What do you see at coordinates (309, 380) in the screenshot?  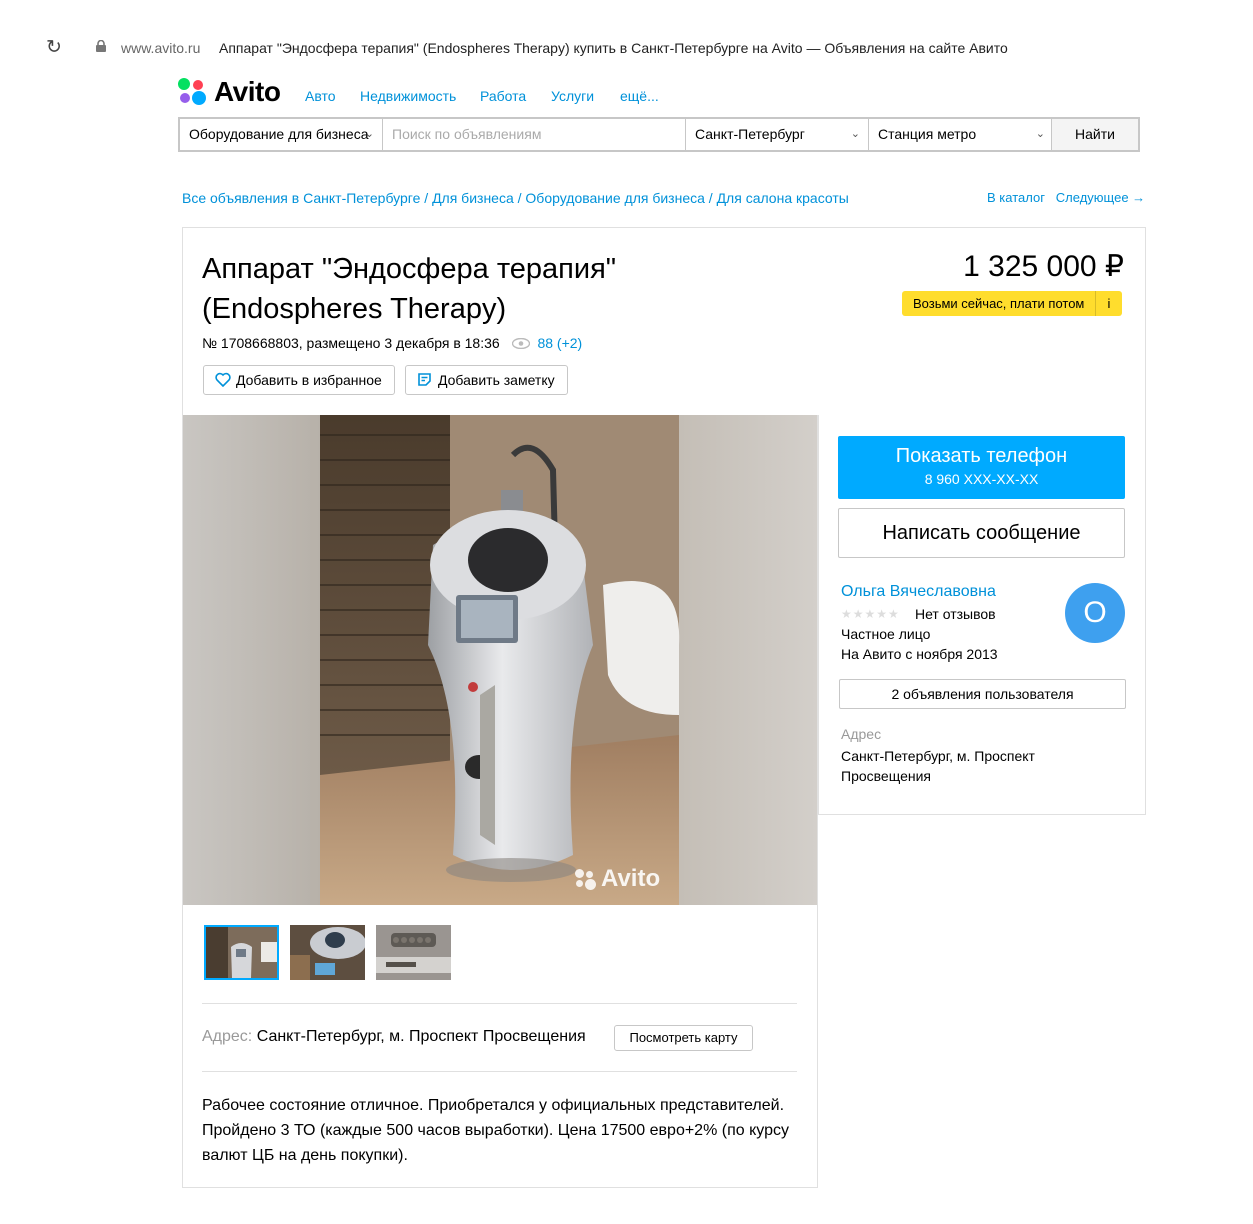 I see `add-favorite-label: Добавить в избранное` at bounding box center [309, 380].